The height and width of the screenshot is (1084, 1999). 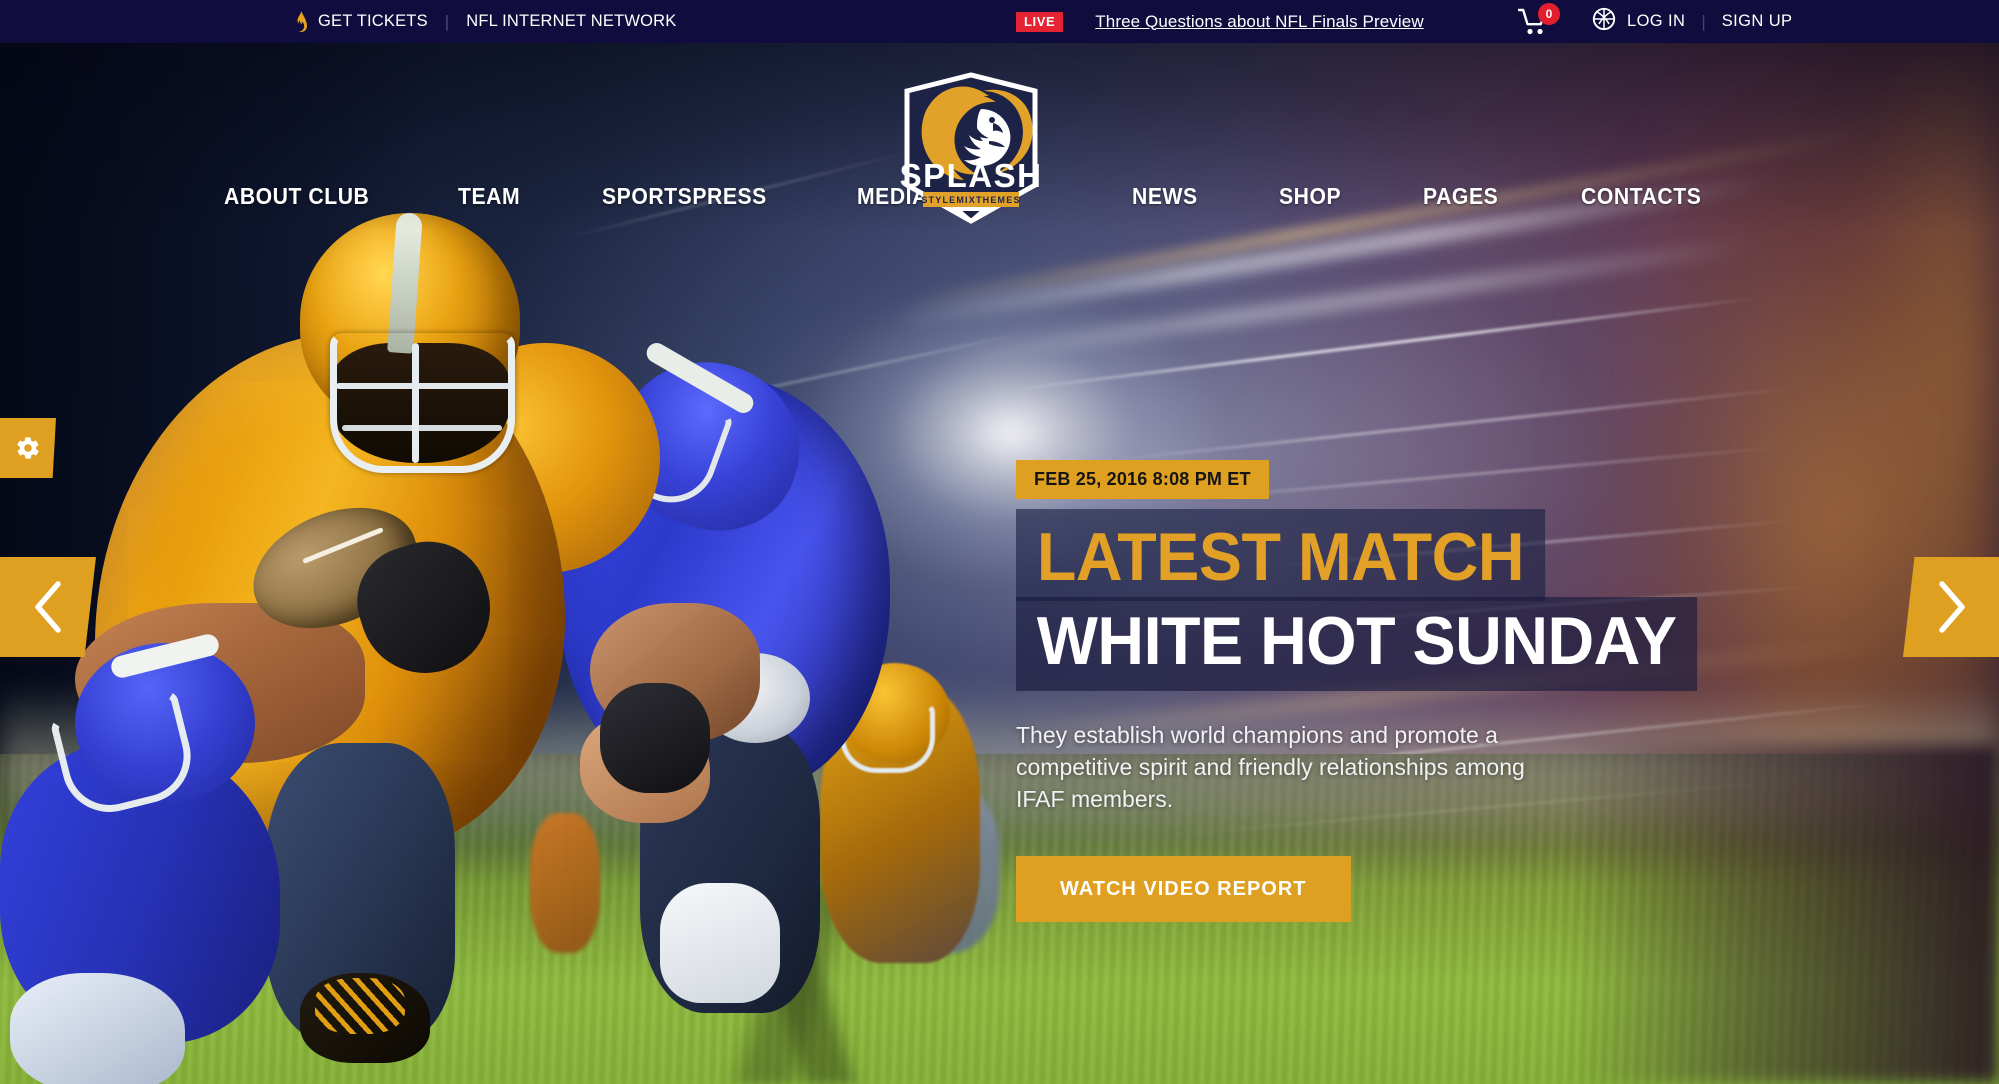 What do you see at coordinates (1460, 196) in the screenshot?
I see `nav-item-pages: PAGES` at bounding box center [1460, 196].